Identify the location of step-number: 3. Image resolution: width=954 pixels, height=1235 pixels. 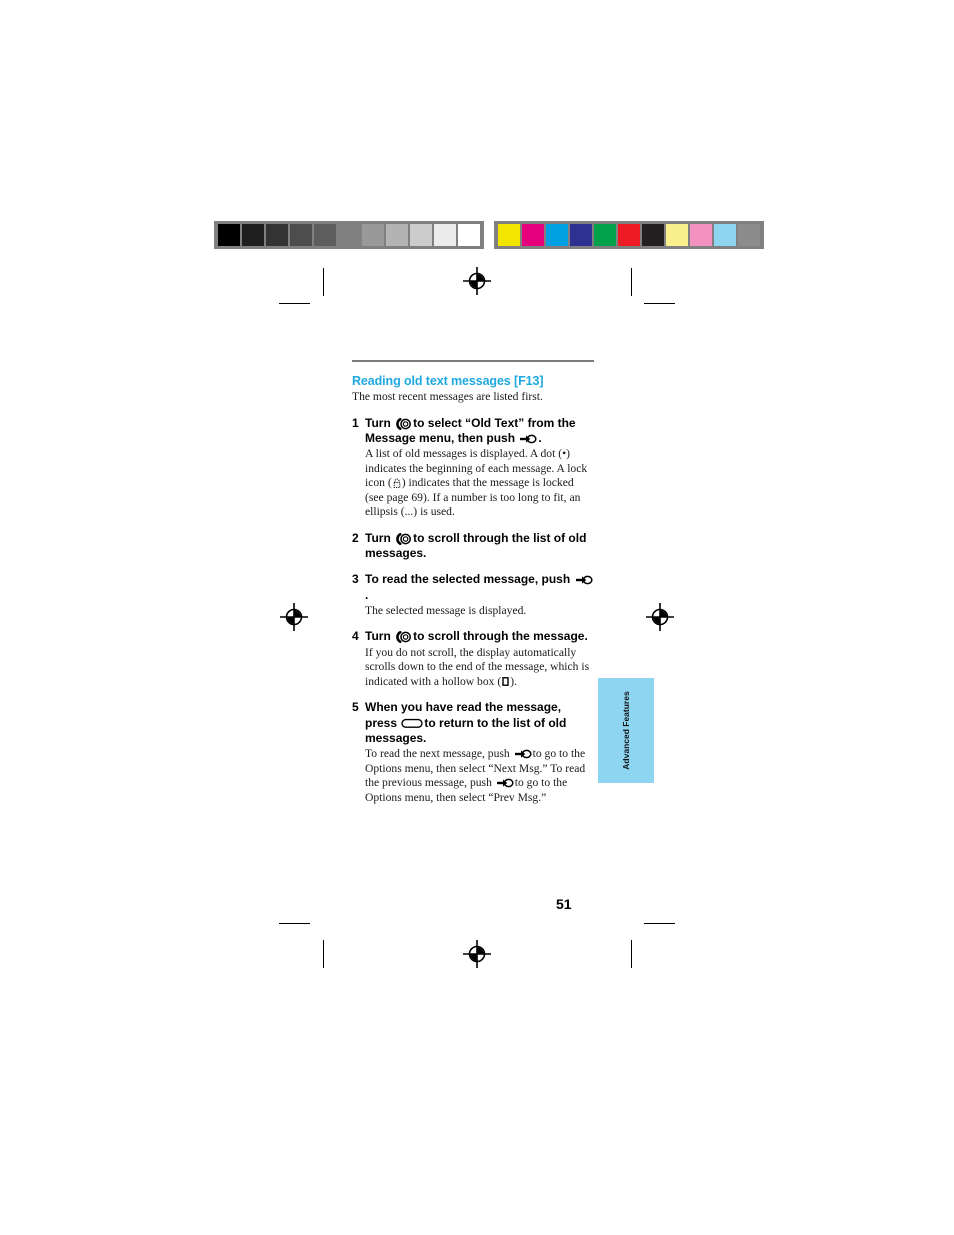
(355, 579).